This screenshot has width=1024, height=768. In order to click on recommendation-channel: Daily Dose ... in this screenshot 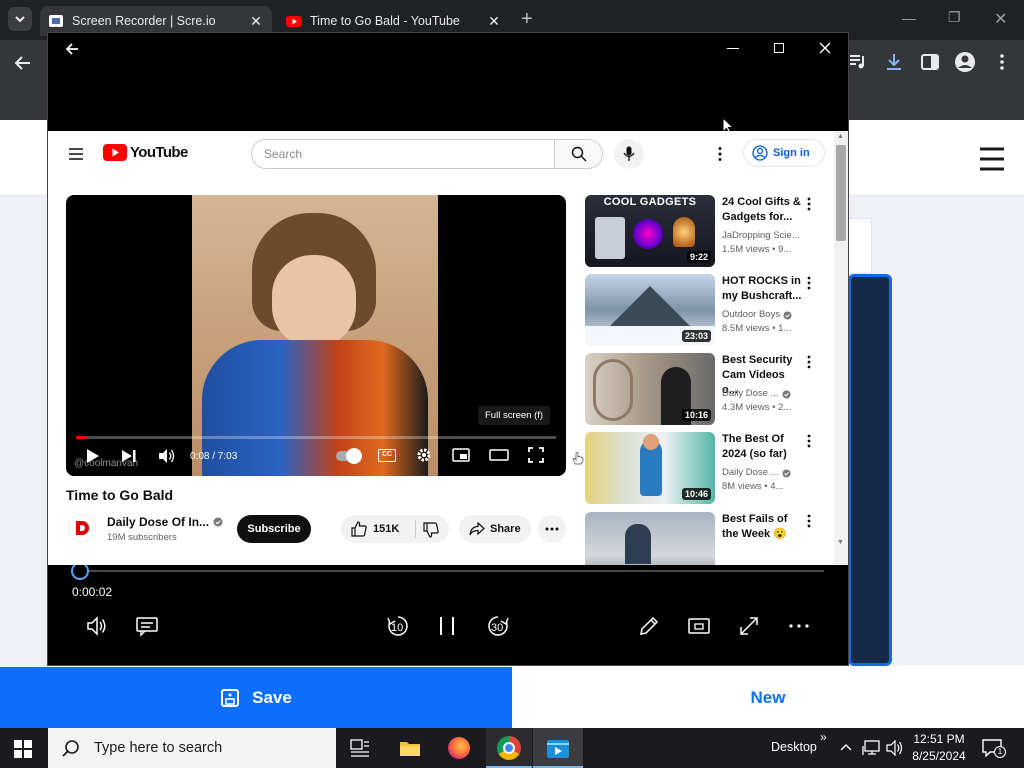, I will do `click(756, 473)`.